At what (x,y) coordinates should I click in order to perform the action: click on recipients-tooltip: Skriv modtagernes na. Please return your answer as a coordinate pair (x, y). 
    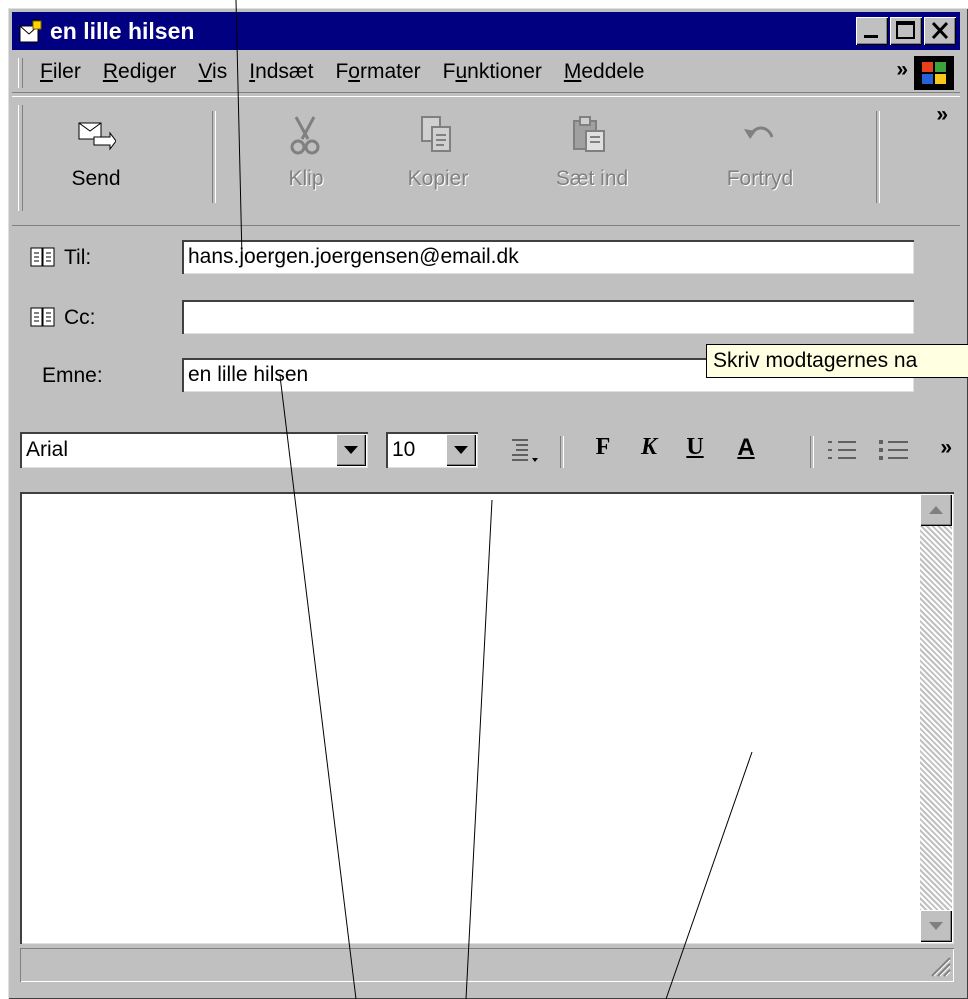
    Looking at the image, I should click on (837, 361).